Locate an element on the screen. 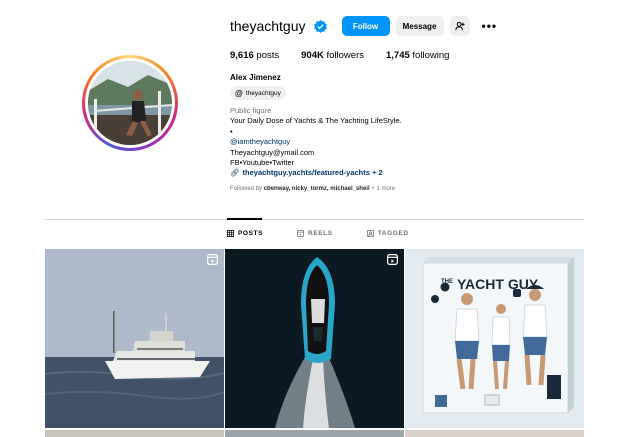  bio-mention-link: @iamtheyachtguy is located at coordinates (316, 142).